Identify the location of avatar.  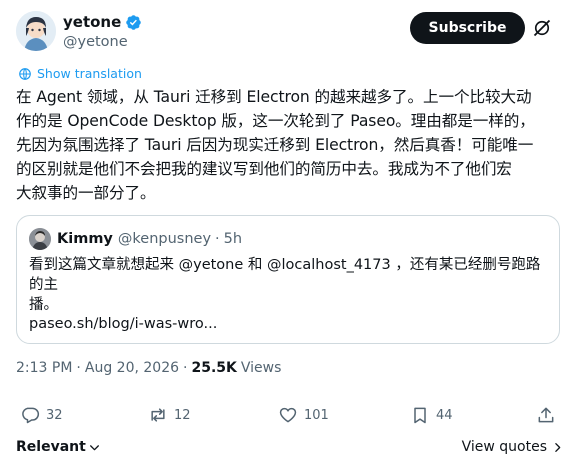
(36, 31).